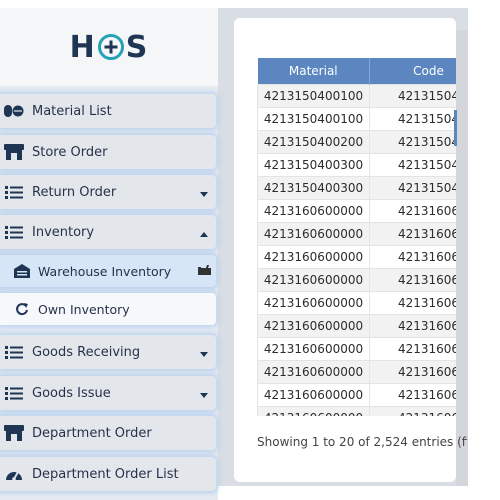  What do you see at coordinates (22, 271) in the screenshot?
I see `warehouse-icon` at bounding box center [22, 271].